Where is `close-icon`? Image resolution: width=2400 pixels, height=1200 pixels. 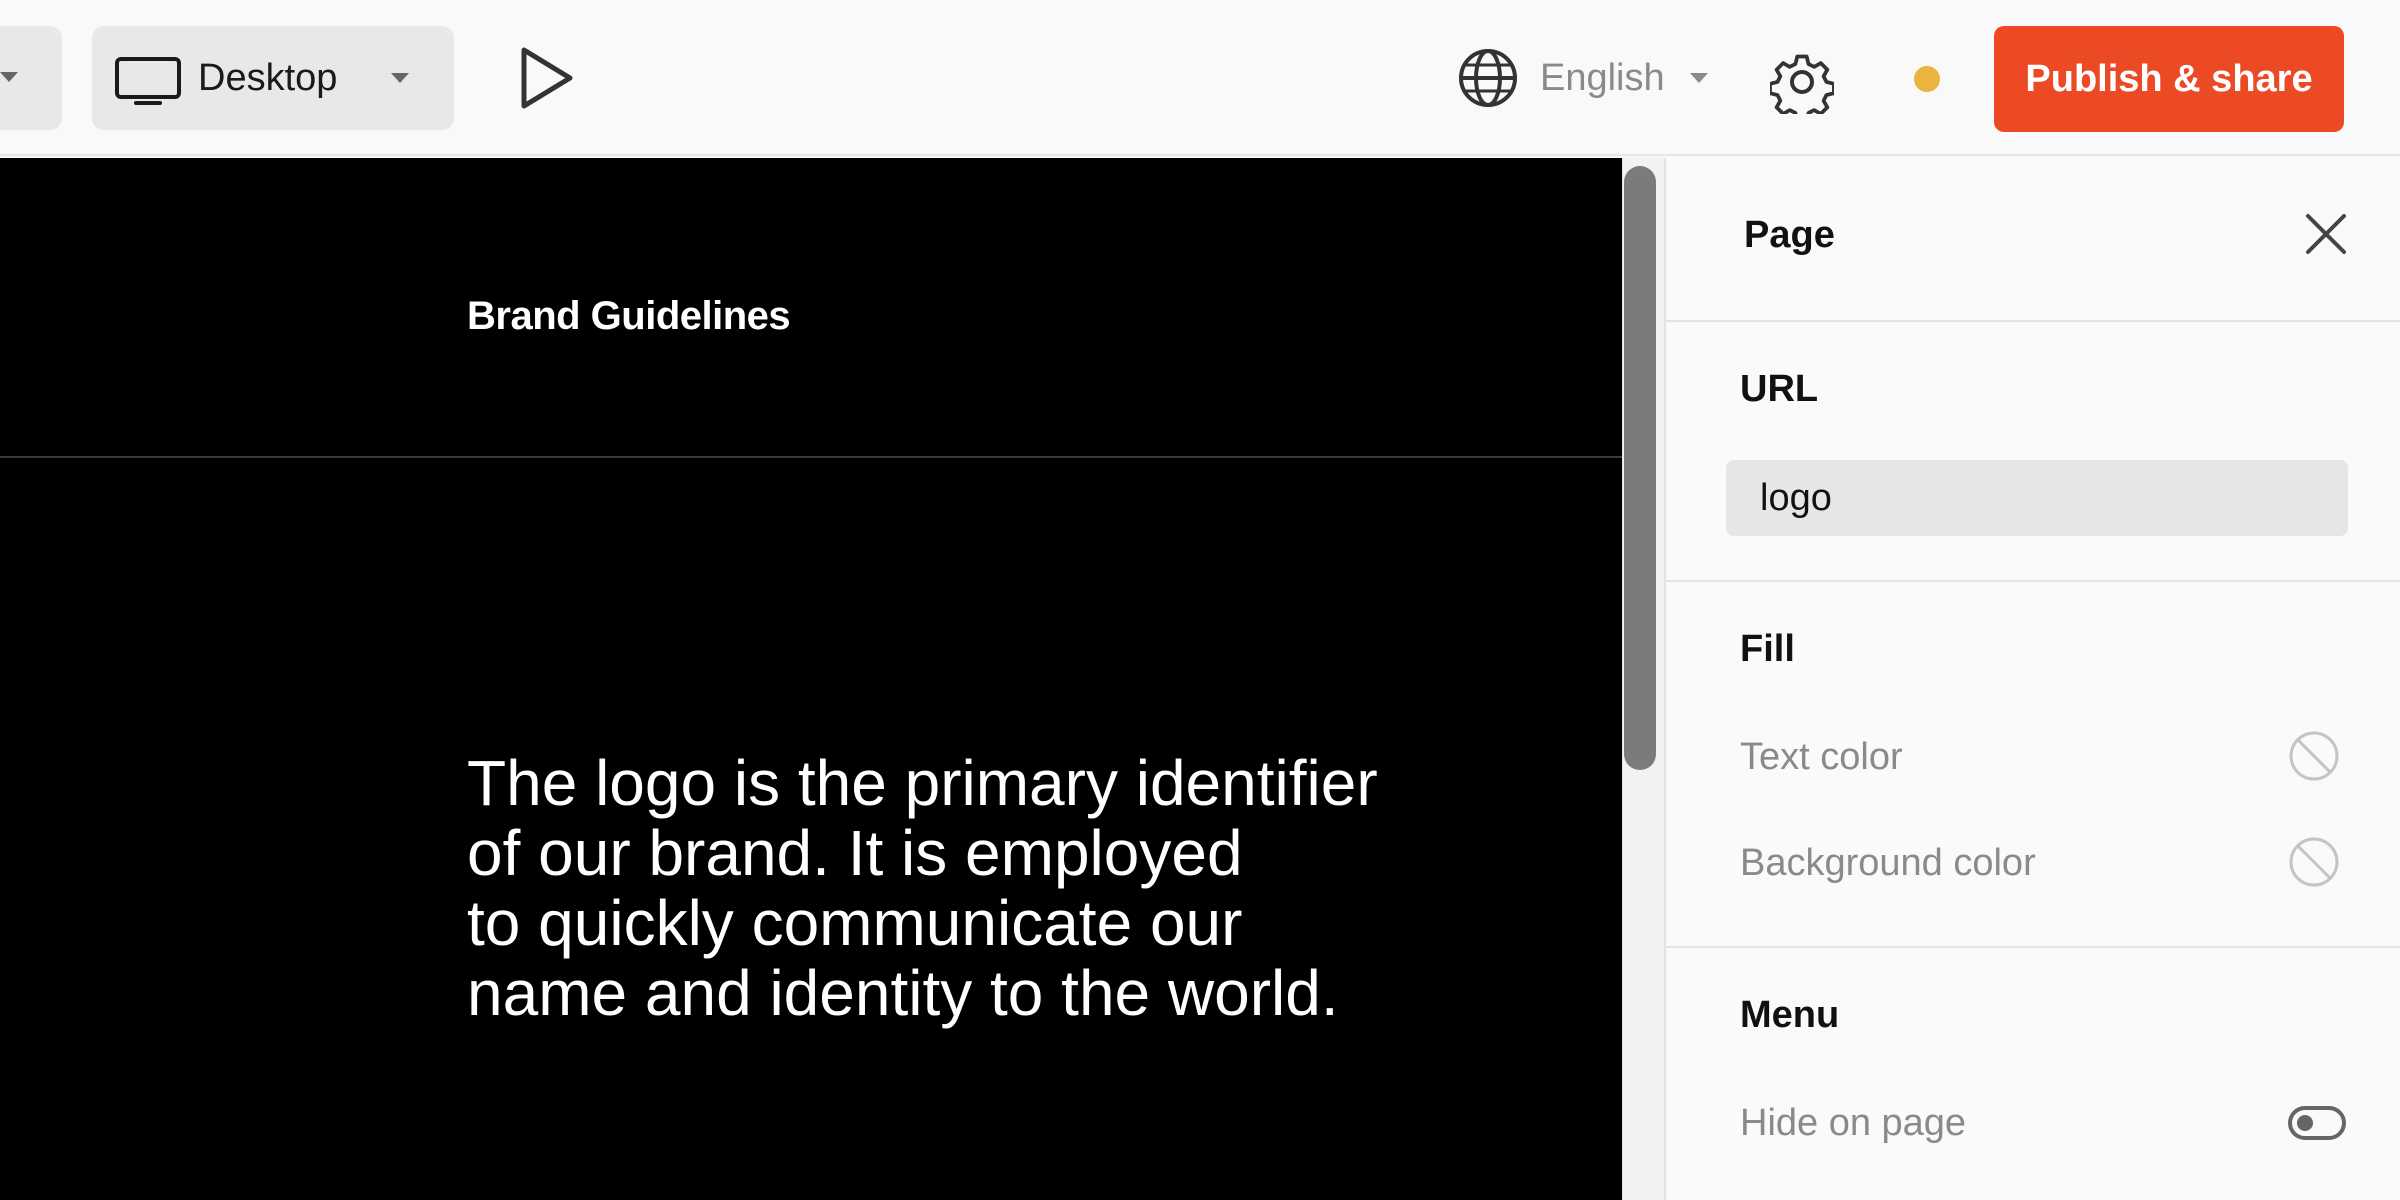 close-icon is located at coordinates (2326, 234).